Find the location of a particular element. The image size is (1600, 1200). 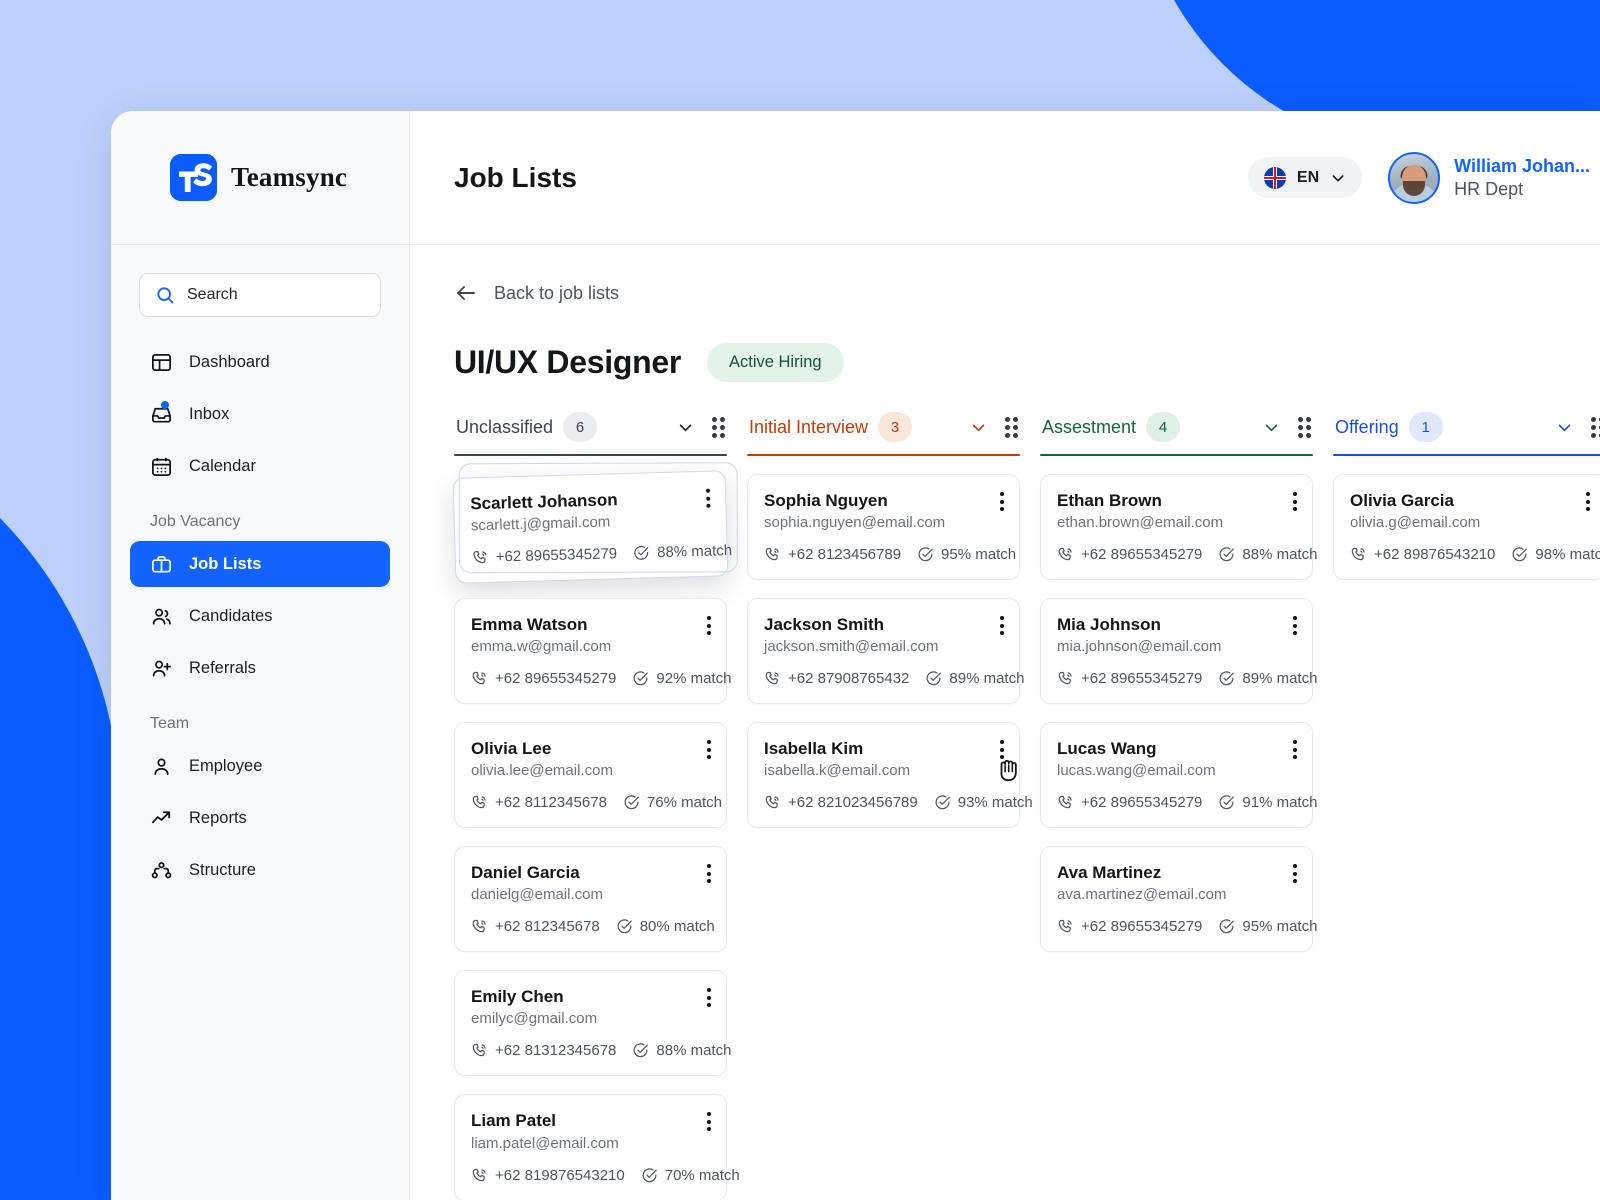

candidate-email: sophia.nguyen@email.com is located at coordinates (855, 523).